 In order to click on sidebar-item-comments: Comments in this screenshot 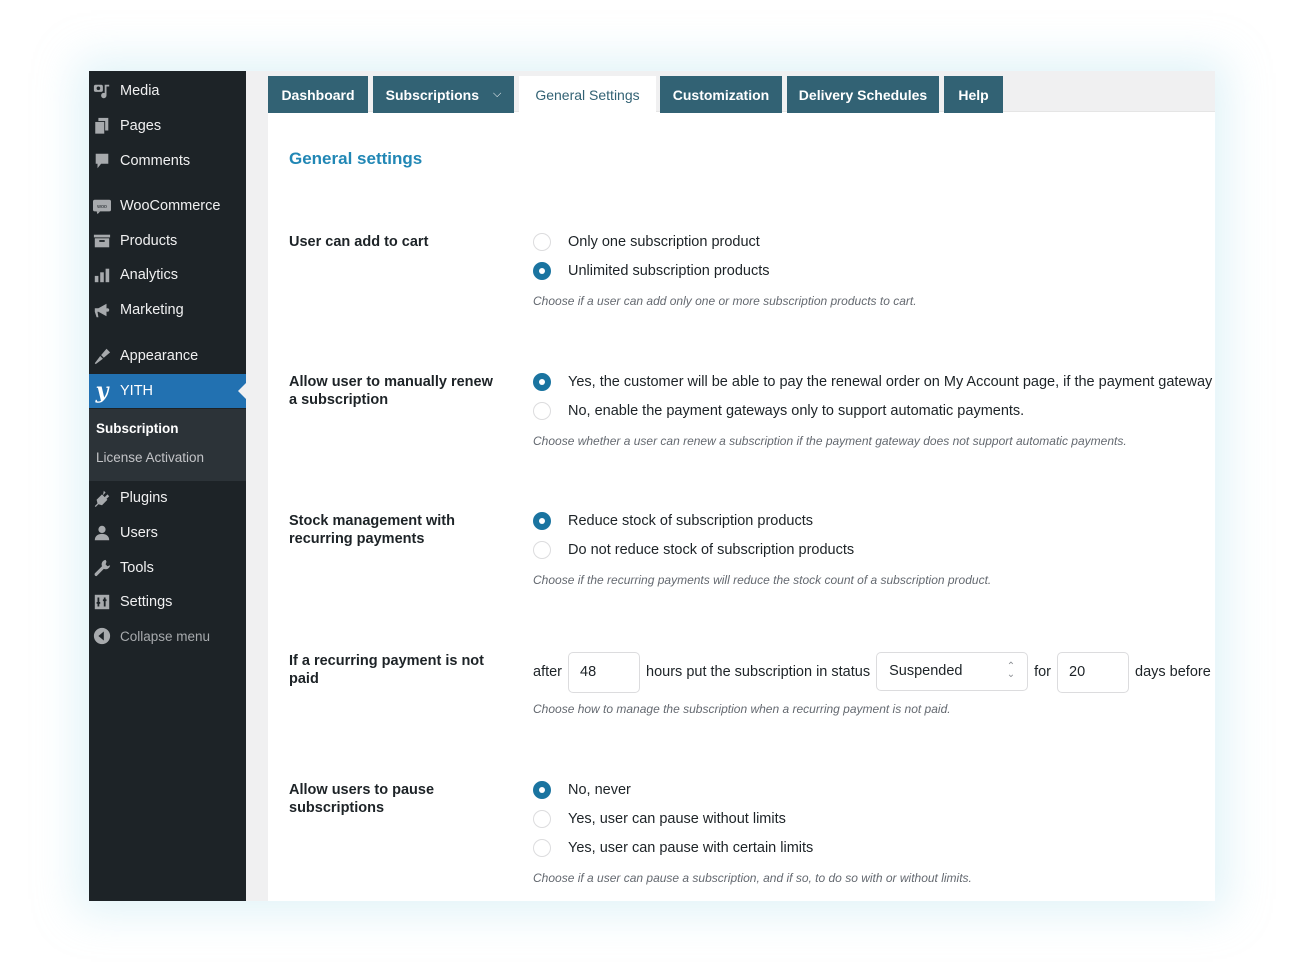, I will do `click(167, 161)`.